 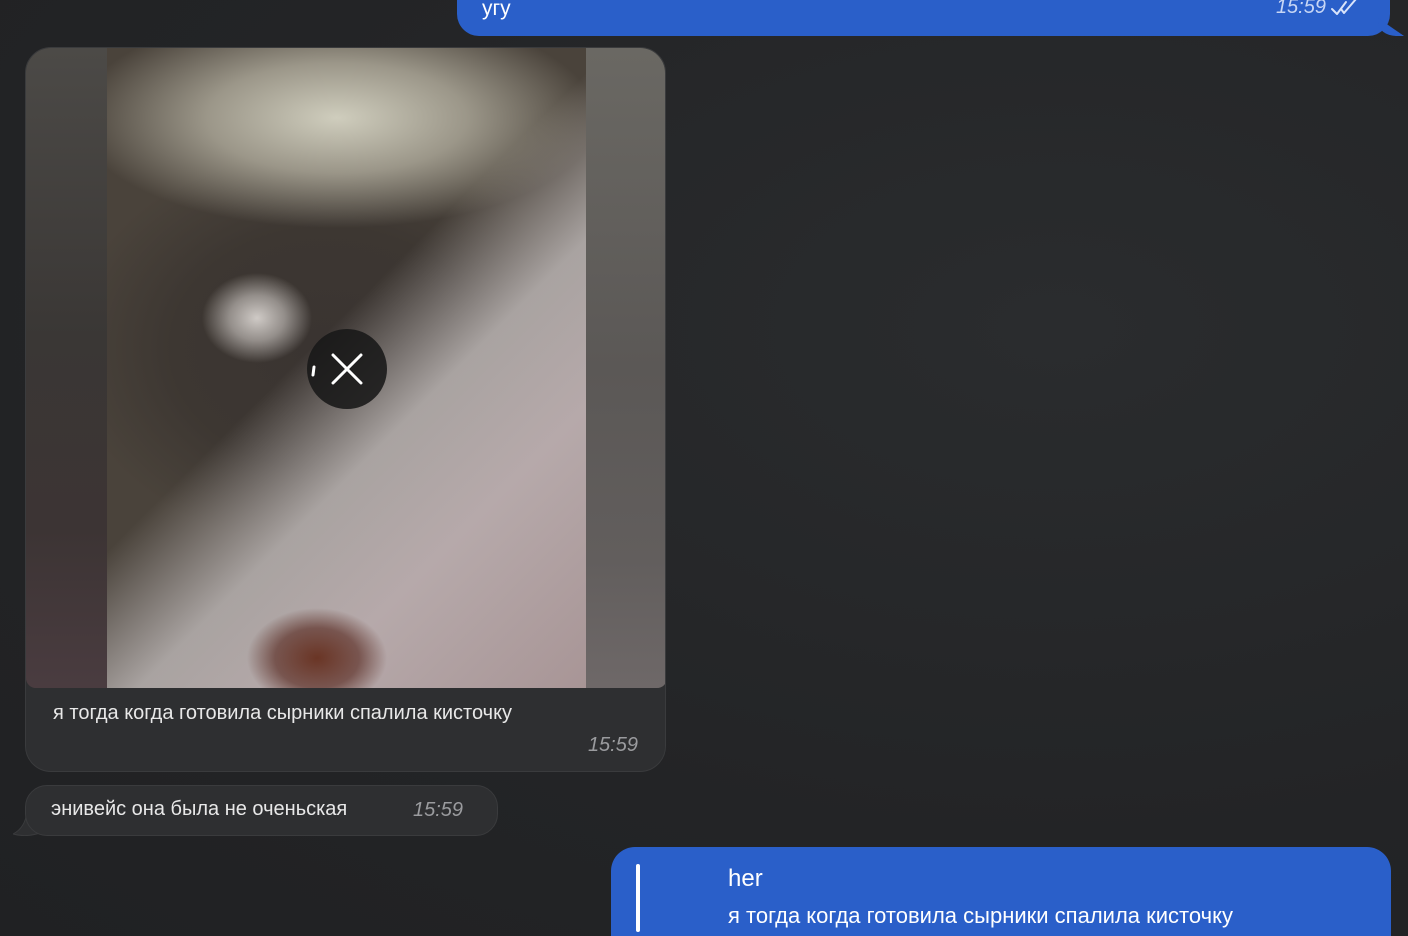 What do you see at coordinates (496, 10) in the screenshot?
I see `message-text: угу` at bounding box center [496, 10].